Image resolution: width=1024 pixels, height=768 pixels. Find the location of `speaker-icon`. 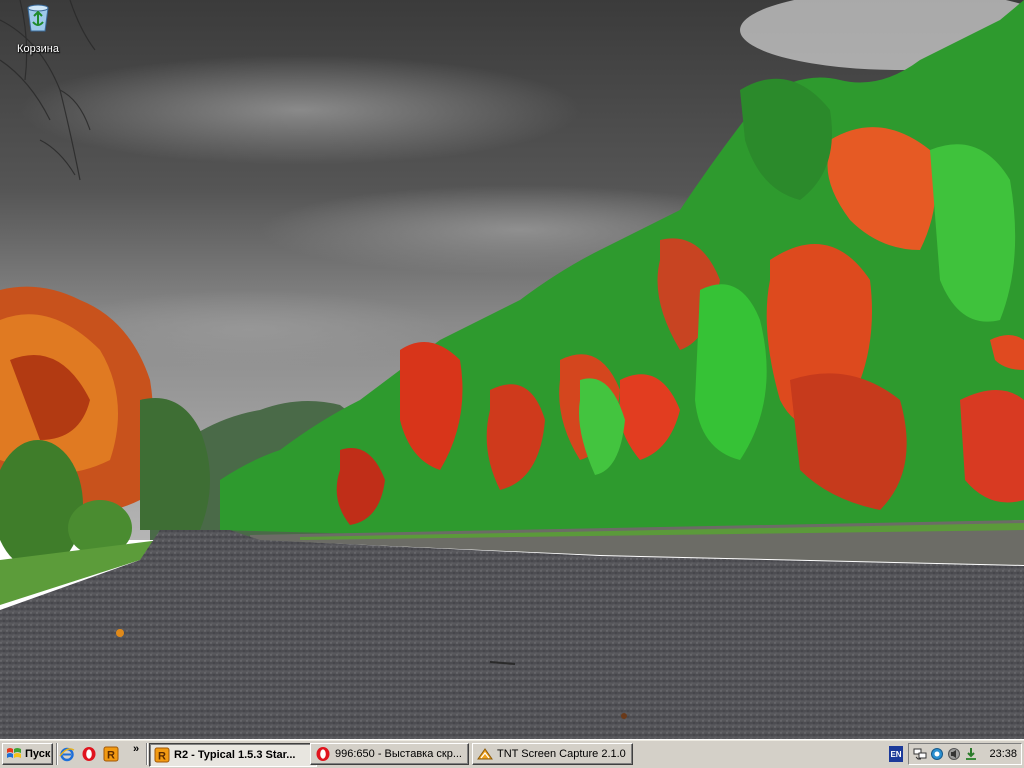

speaker-icon is located at coordinates (954, 754).